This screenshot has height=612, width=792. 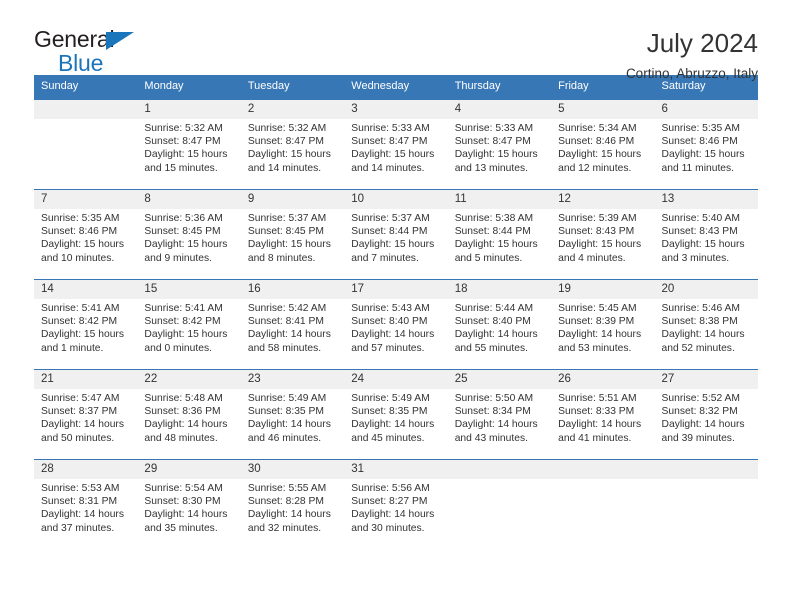 What do you see at coordinates (78, 258) in the screenshot?
I see `daylight-duration-line2: and 10 minutes.` at bounding box center [78, 258].